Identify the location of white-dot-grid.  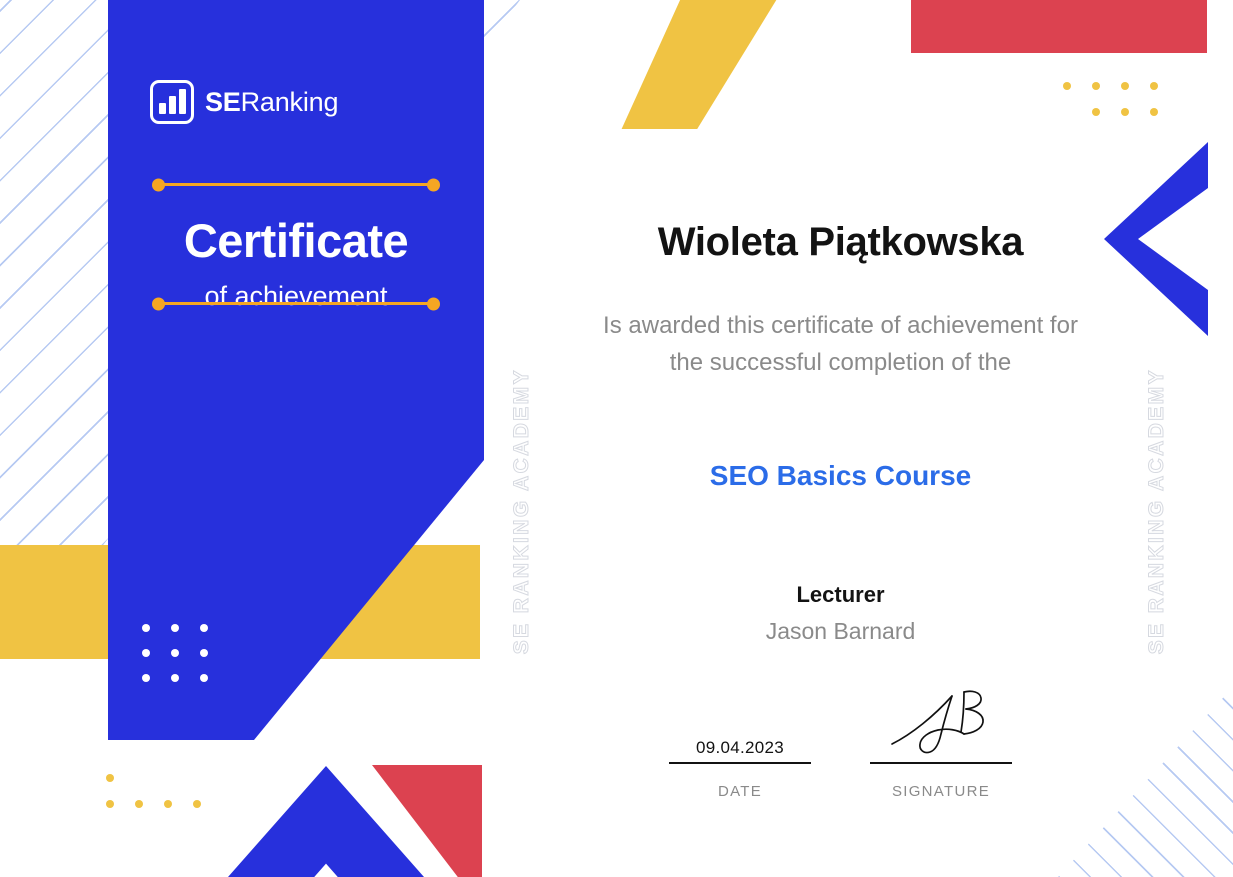
(185, 661).